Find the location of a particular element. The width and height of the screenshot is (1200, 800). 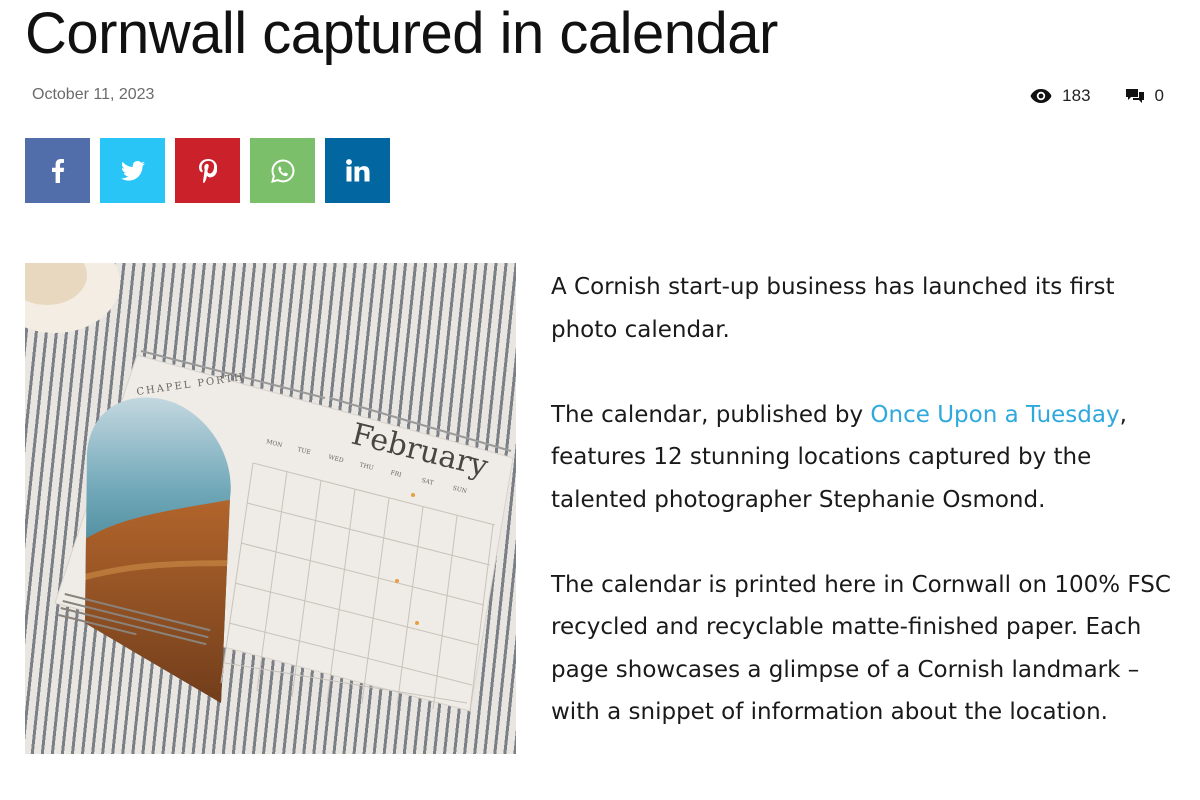

pinterest-icon is located at coordinates (207, 170).